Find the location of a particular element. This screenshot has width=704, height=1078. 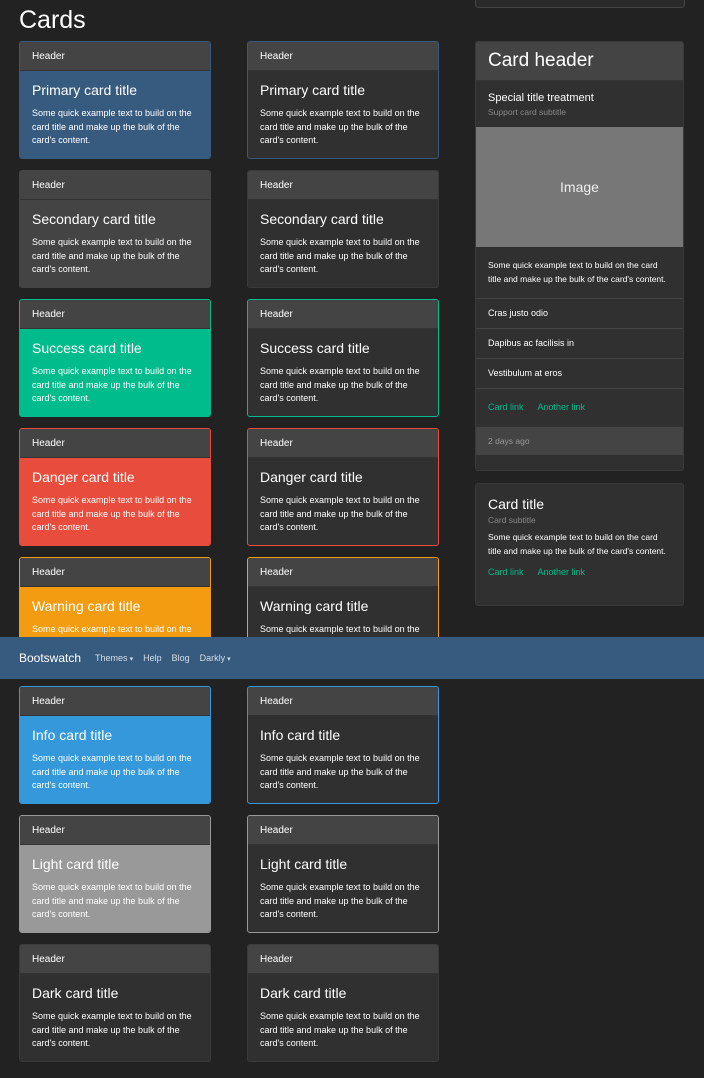

nav-help: Help is located at coordinates (152, 658).